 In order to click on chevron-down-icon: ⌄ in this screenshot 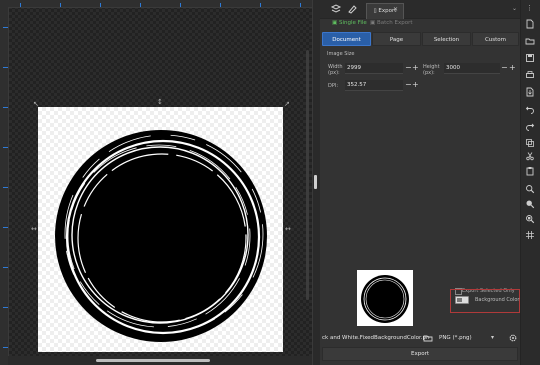, I will do `click(514, 8)`.